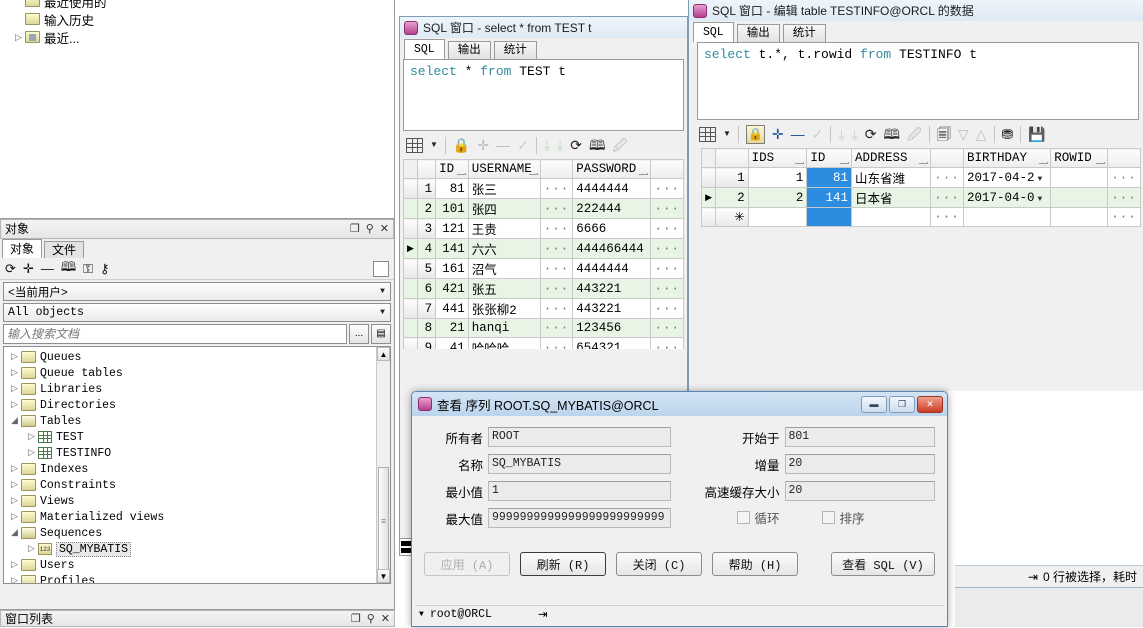  What do you see at coordinates (383, 354) in the screenshot?
I see `scroll-up-icon: ▲` at bounding box center [383, 354].